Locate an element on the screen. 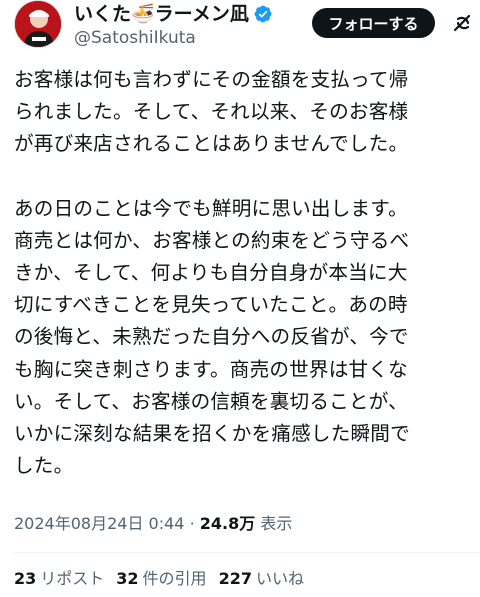 Image resolution: width=480 pixels, height=597 pixels. views-count: 24.8万 is located at coordinates (227, 523).